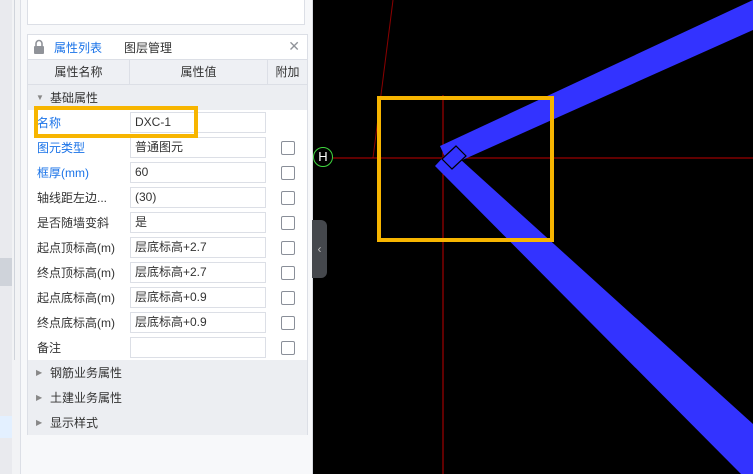  Describe the element at coordinates (116, 122) in the screenshot. I see `name-row-highlight-box` at that location.